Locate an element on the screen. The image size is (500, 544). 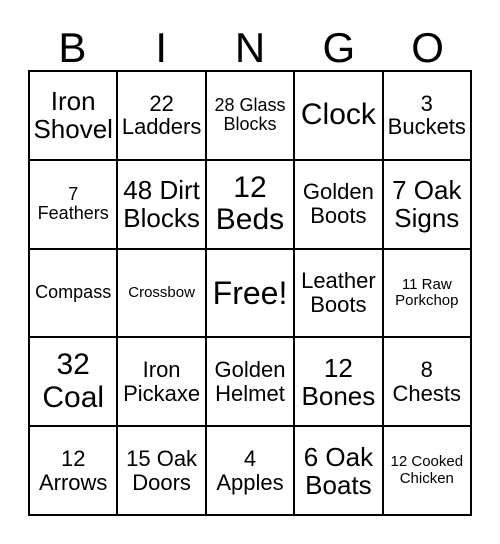
bingo-cell-g1: Clock is located at coordinates (339, 116).